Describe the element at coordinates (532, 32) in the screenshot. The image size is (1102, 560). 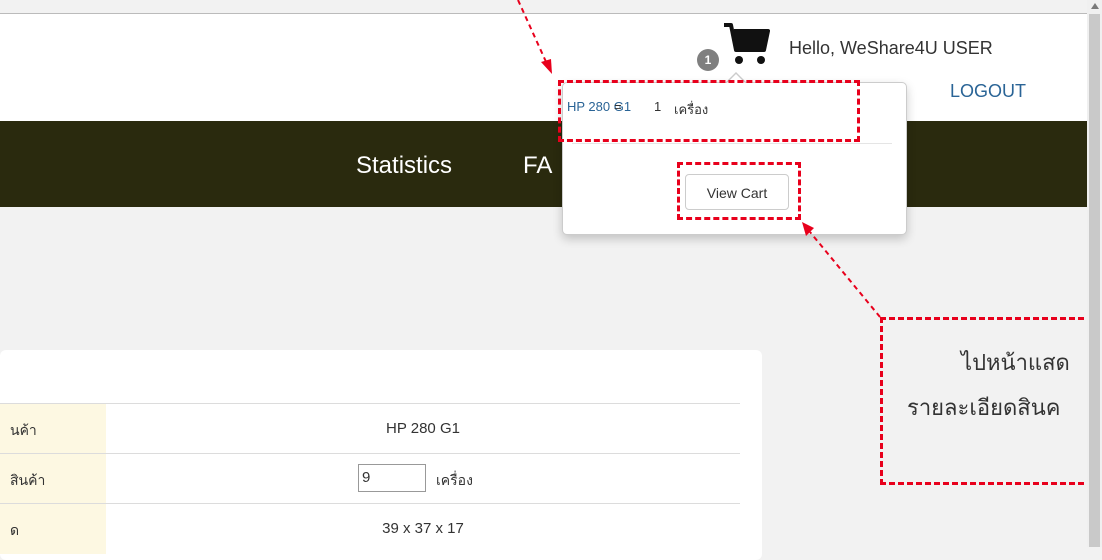
I see `arrow-line-top` at that location.